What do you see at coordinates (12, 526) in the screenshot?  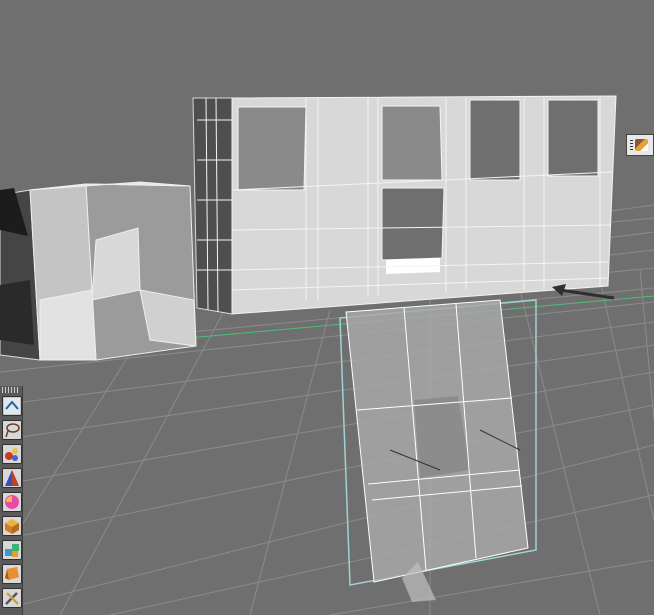 I see `cube-icon` at bounding box center [12, 526].